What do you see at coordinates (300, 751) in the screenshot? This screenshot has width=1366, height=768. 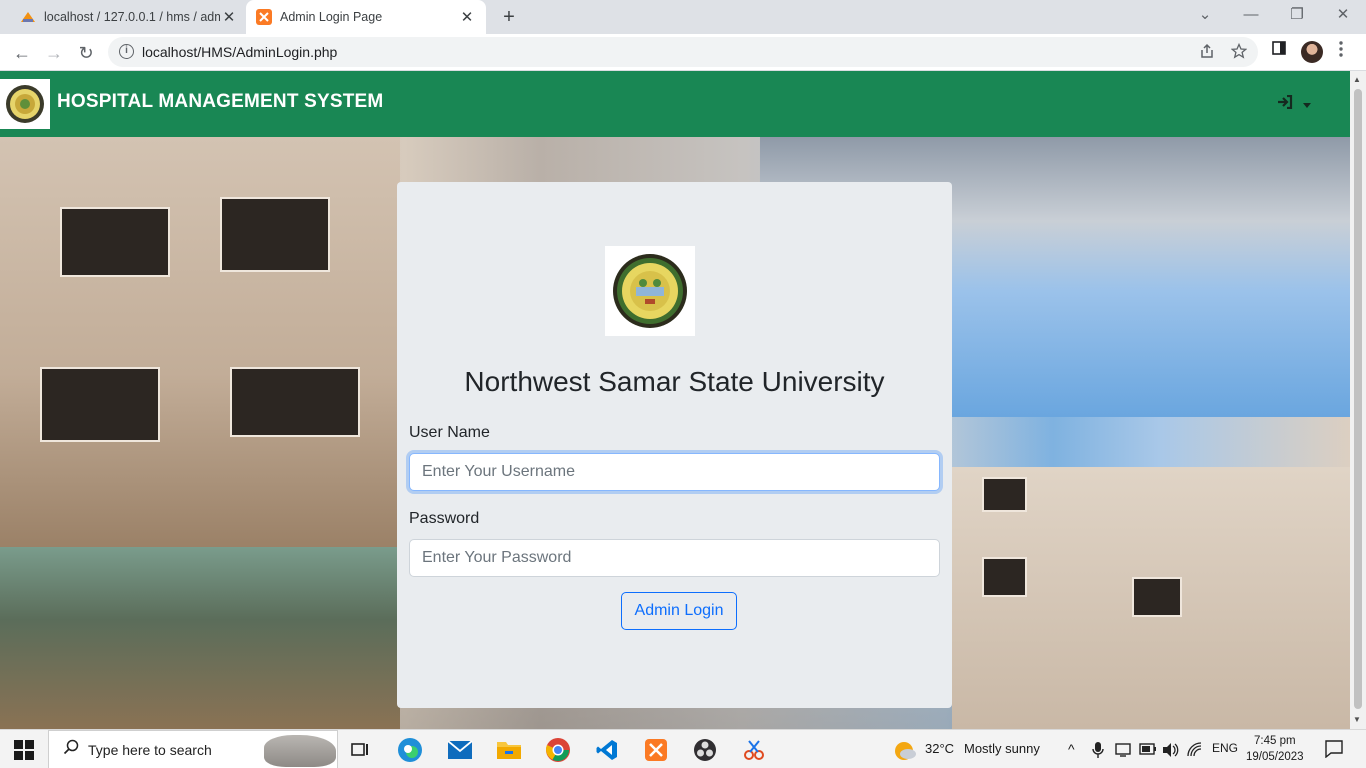 I see `search-highlight-image` at bounding box center [300, 751].